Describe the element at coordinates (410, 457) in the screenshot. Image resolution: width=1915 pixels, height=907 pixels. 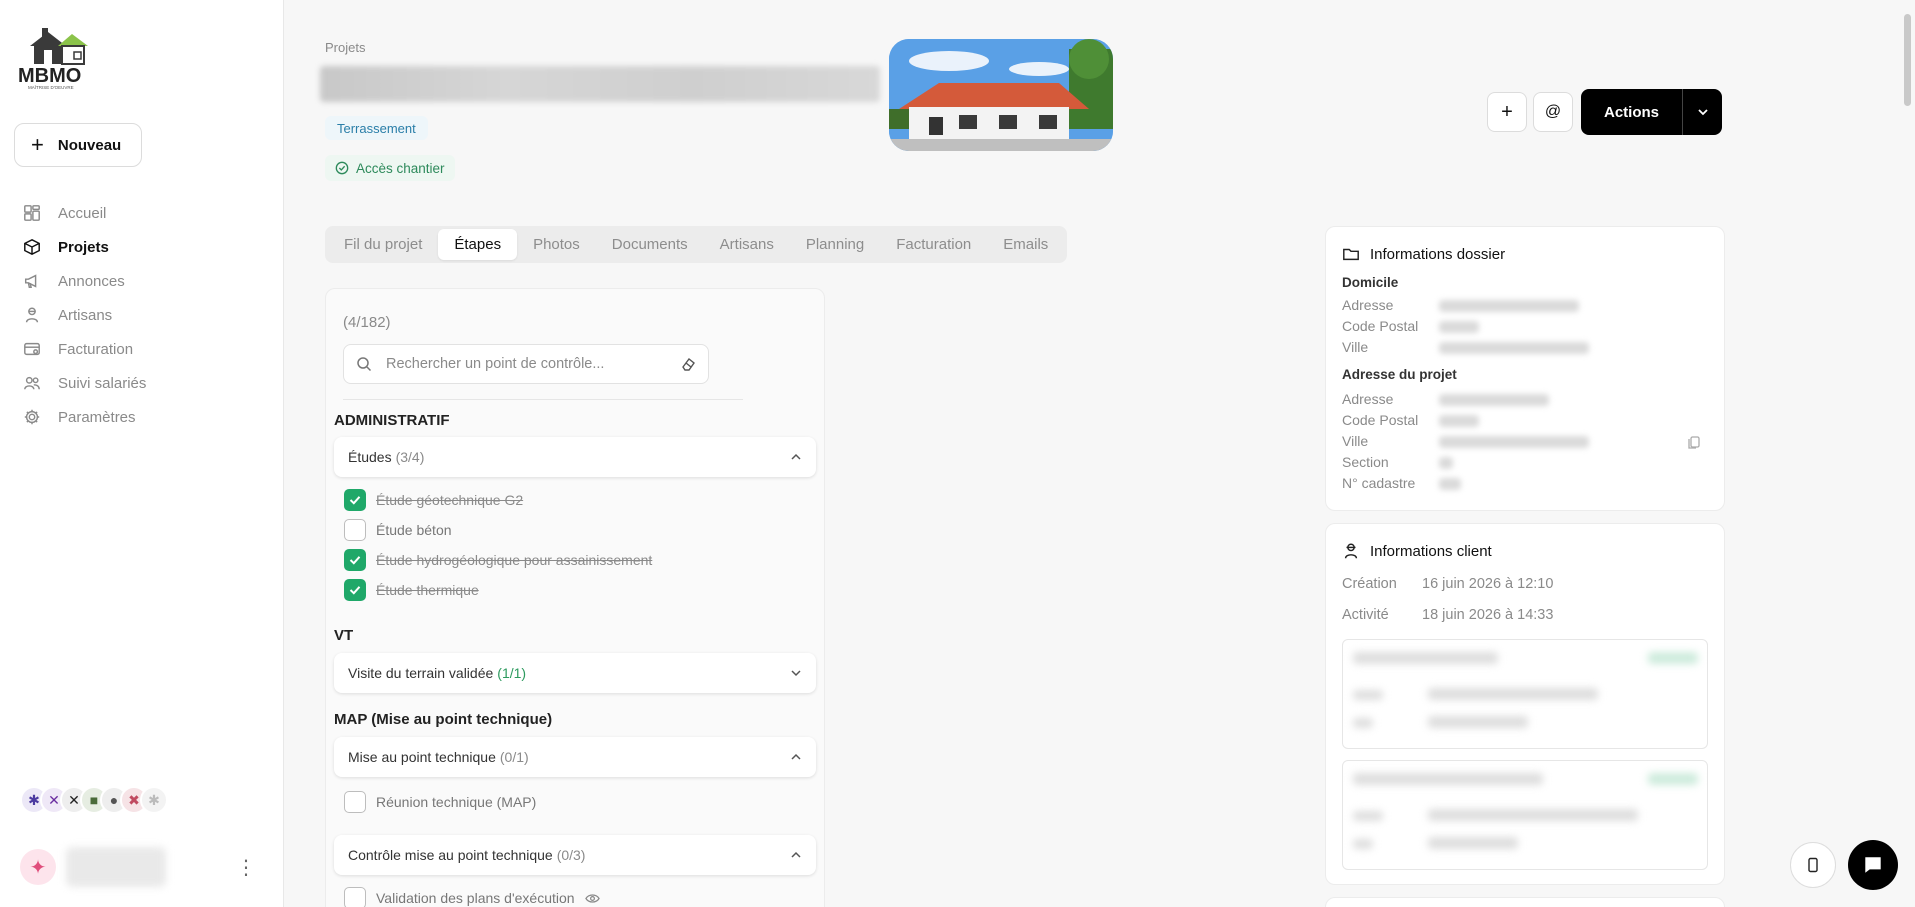
I see `group-count: (3/4)` at that location.